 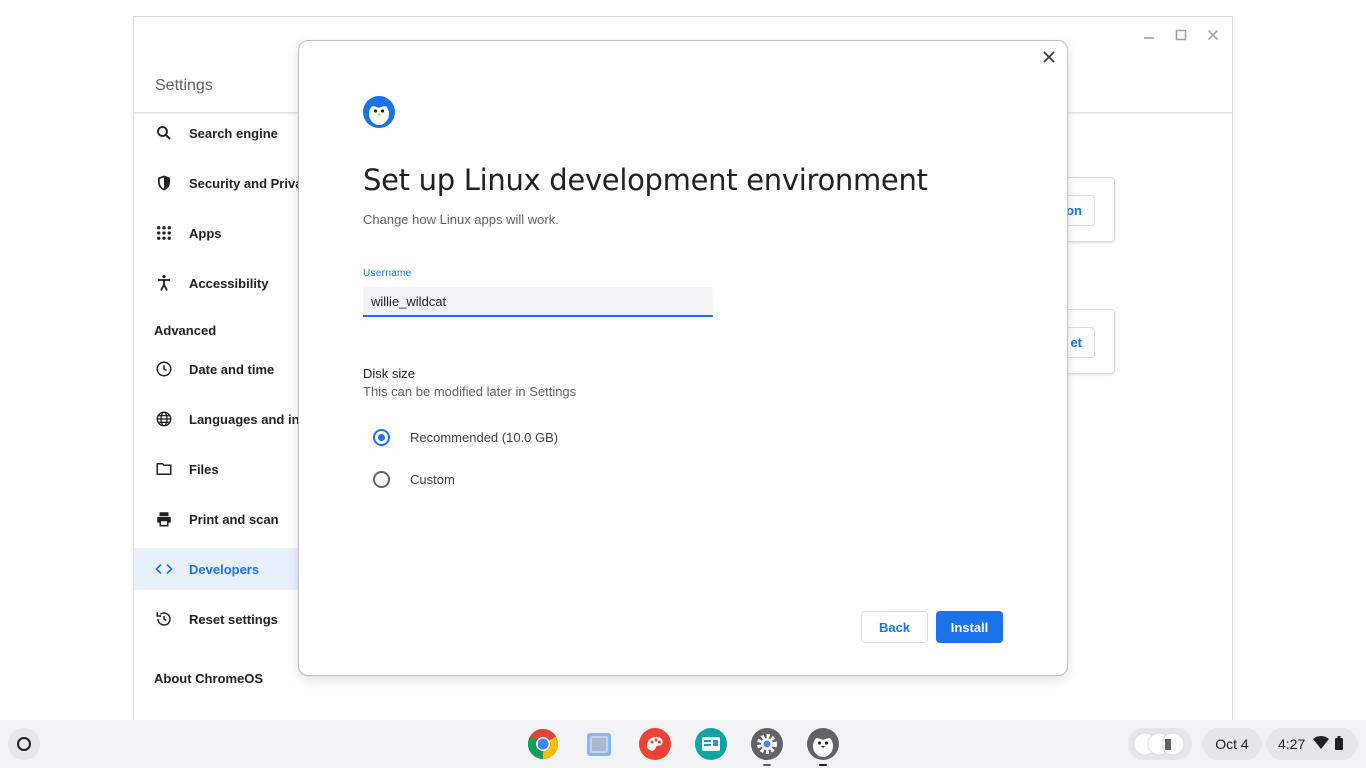 What do you see at coordinates (1149, 35) in the screenshot?
I see `minimize-icon` at bounding box center [1149, 35].